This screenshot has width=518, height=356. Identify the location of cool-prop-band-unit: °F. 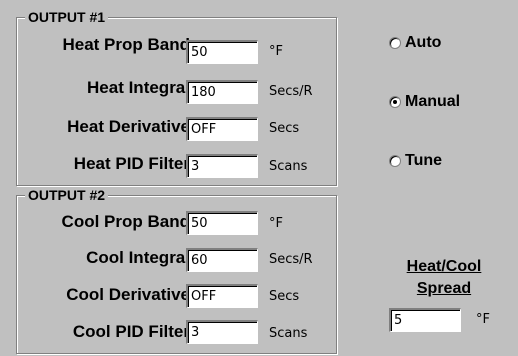
(276, 223).